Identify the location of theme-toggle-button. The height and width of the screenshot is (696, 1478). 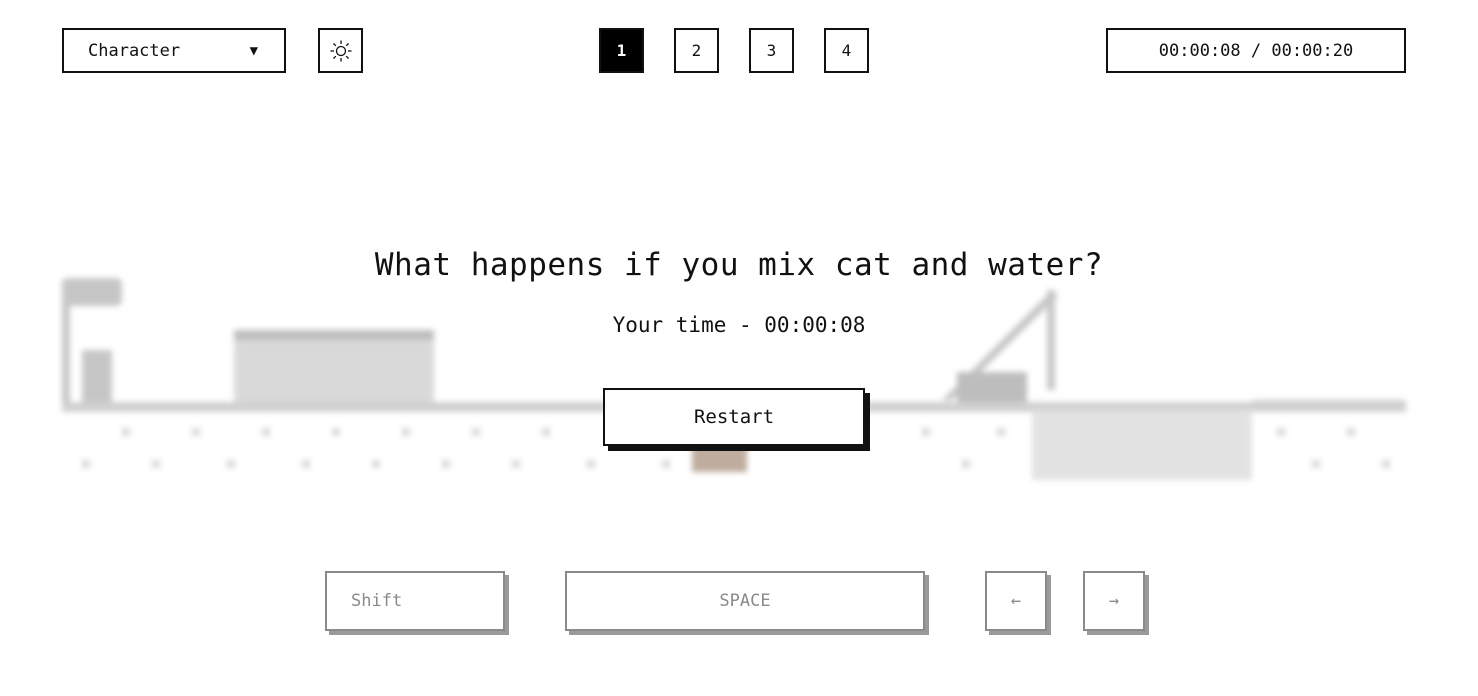
(340, 50).